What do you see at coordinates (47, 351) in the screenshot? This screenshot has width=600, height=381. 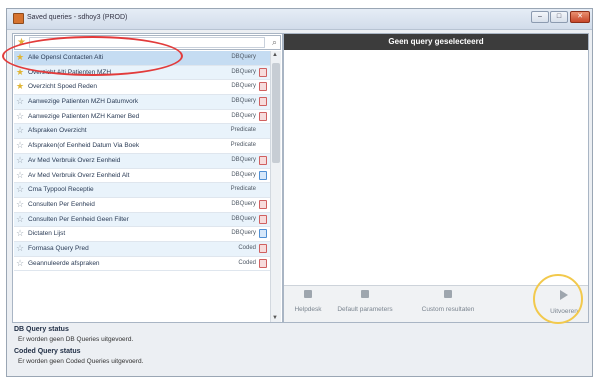 I see `coded-status-heading: Coded Query status` at bounding box center [47, 351].